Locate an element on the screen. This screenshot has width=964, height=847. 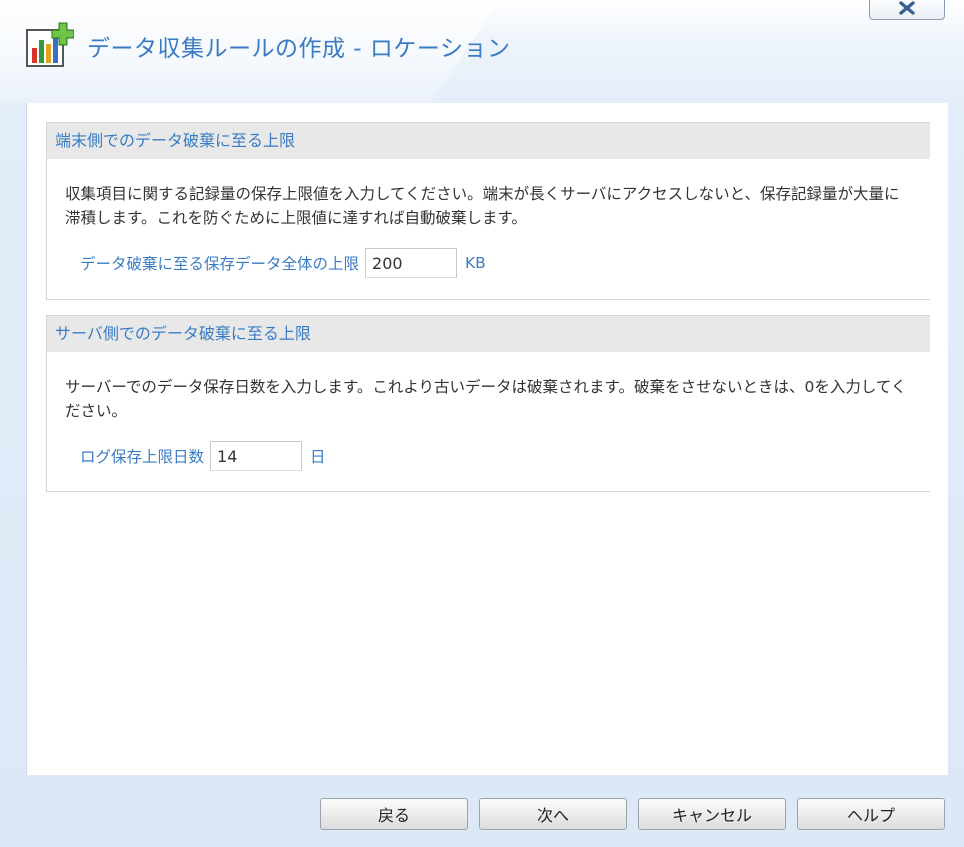
chart-add-icon is located at coordinates (50, 44).